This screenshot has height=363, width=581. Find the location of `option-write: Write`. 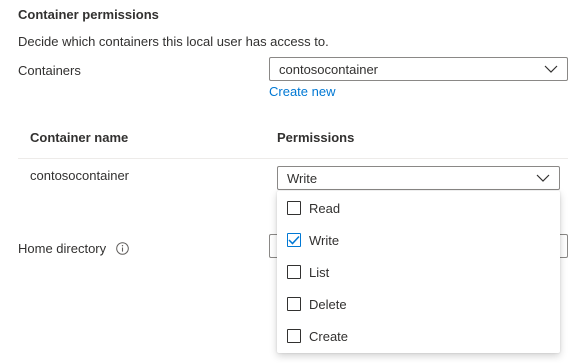

option-write: Write is located at coordinates (418, 240).